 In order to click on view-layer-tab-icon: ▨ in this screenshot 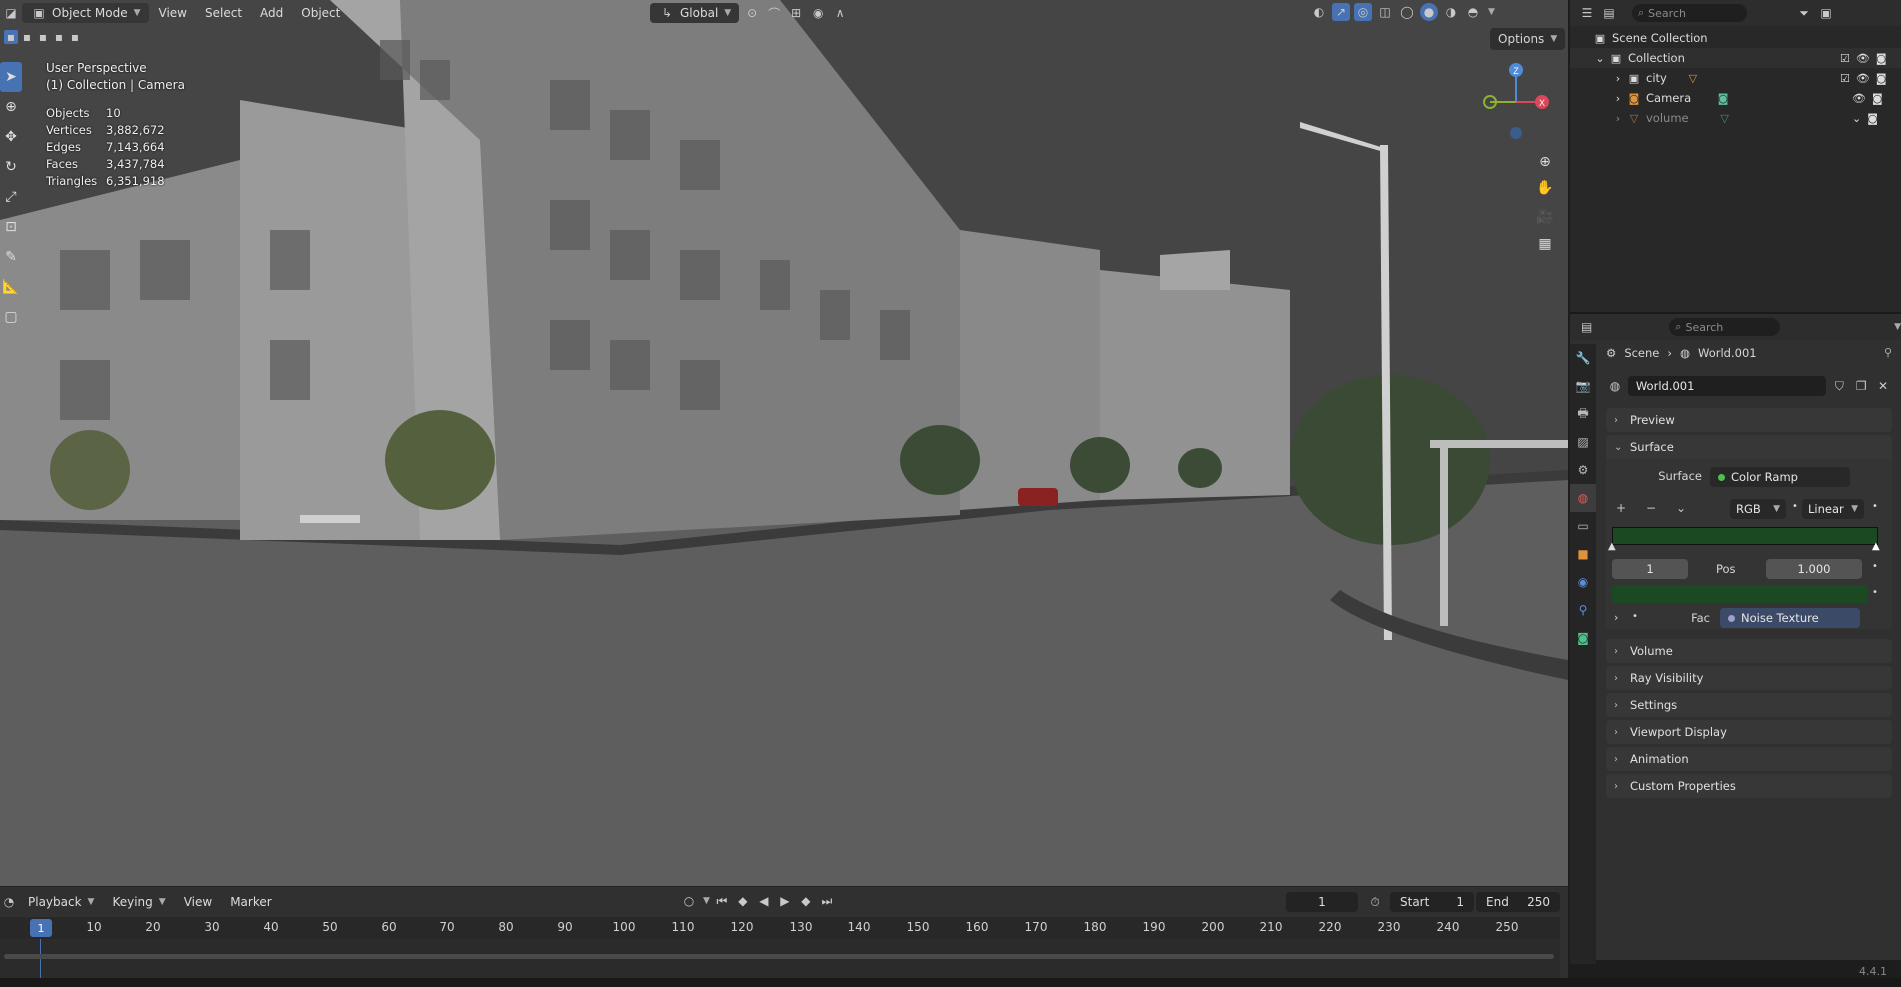, I will do `click(1583, 442)`.